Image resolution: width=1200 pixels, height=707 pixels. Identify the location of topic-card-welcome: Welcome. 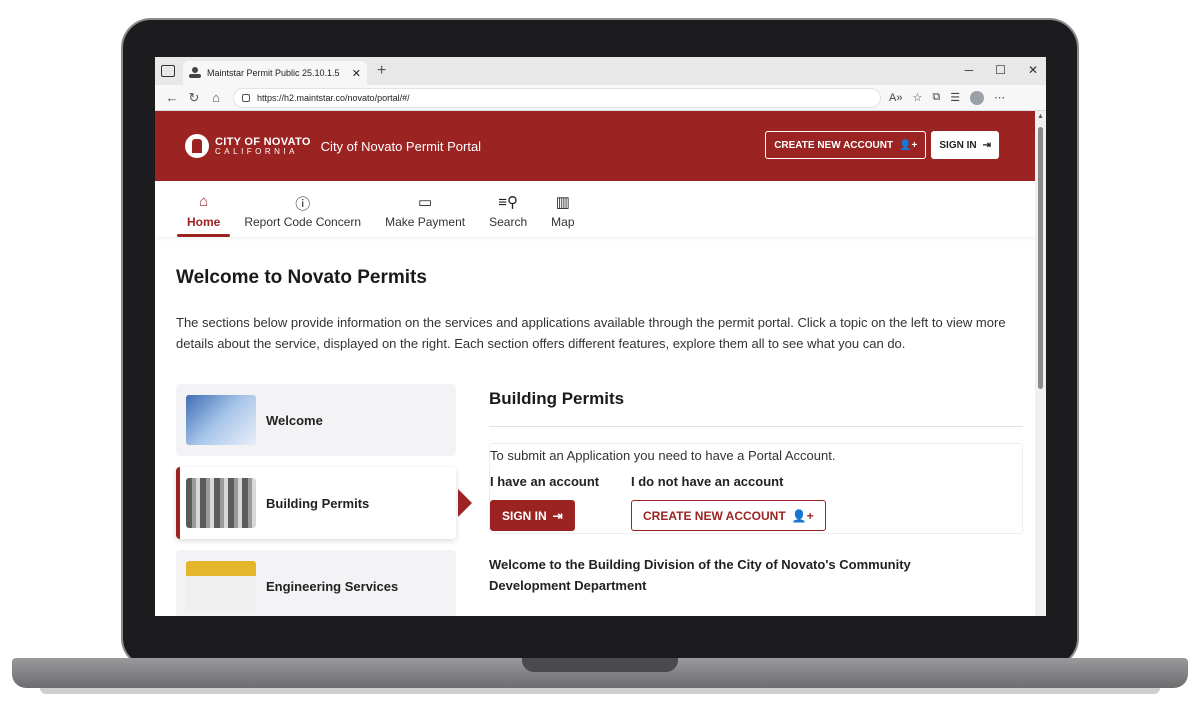
(316, 420).